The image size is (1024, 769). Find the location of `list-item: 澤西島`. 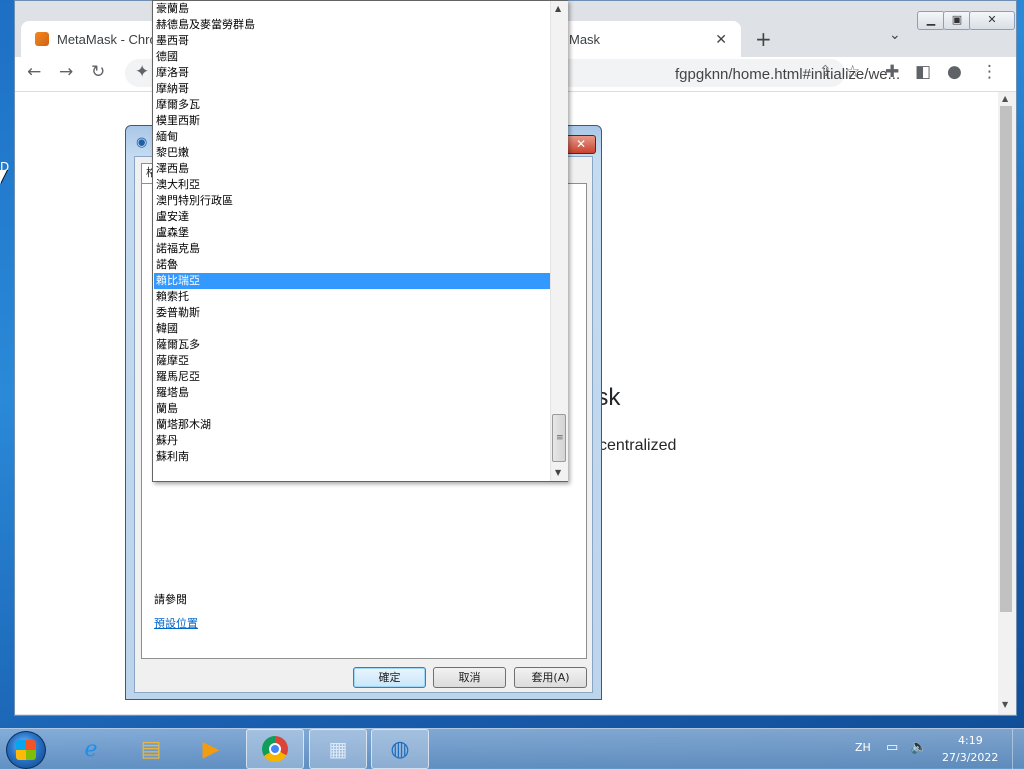

list-item: 澤西島 is located at coordinates (352, 169).